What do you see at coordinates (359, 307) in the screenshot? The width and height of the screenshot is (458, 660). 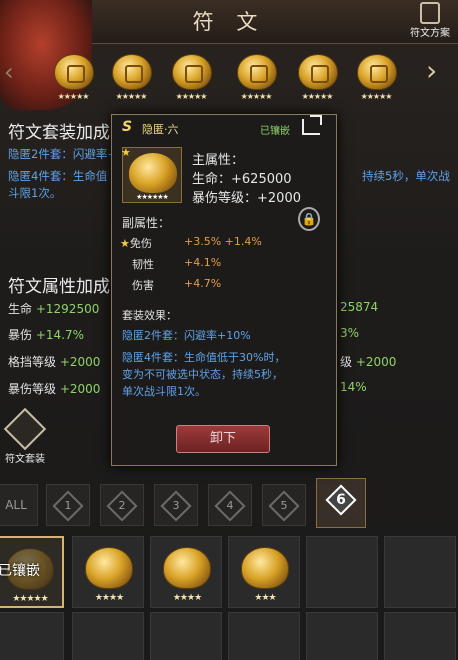 I see `stat-row: 25874` at bounding box center [359, 307].